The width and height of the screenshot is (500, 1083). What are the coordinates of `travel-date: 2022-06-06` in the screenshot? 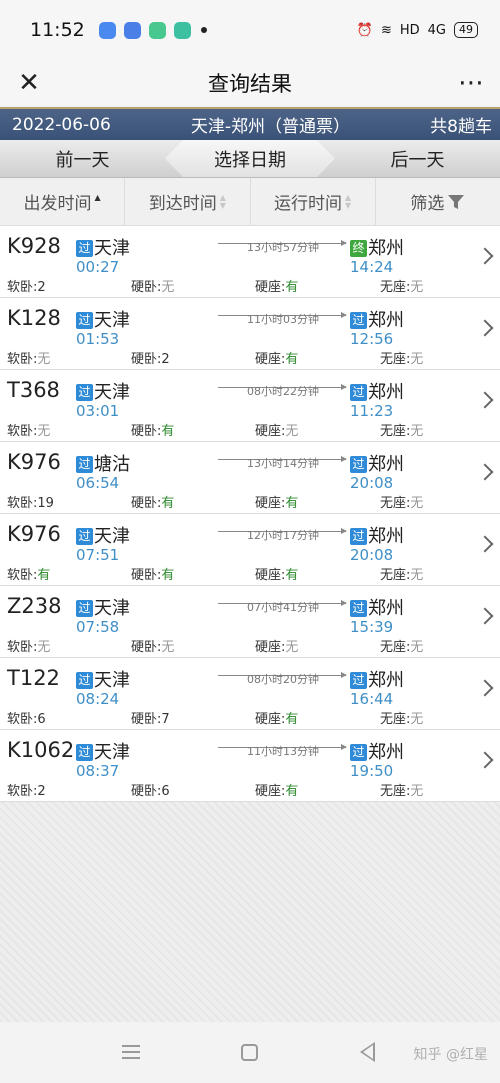 It's located at (61, 124).